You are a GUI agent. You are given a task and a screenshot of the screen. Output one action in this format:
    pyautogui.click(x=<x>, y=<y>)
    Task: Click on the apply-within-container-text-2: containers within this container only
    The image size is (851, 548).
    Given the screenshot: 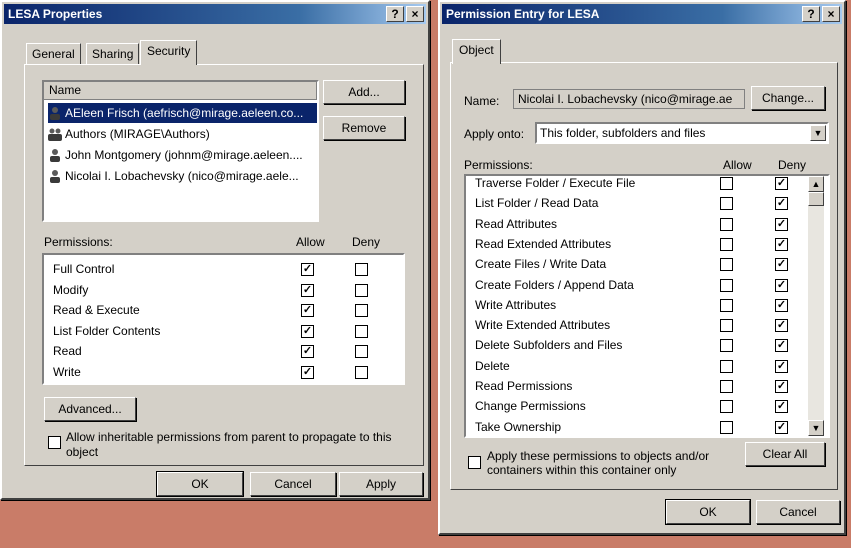 What is the action you would take?
    pyautogui.click(x=582, y=470)
    